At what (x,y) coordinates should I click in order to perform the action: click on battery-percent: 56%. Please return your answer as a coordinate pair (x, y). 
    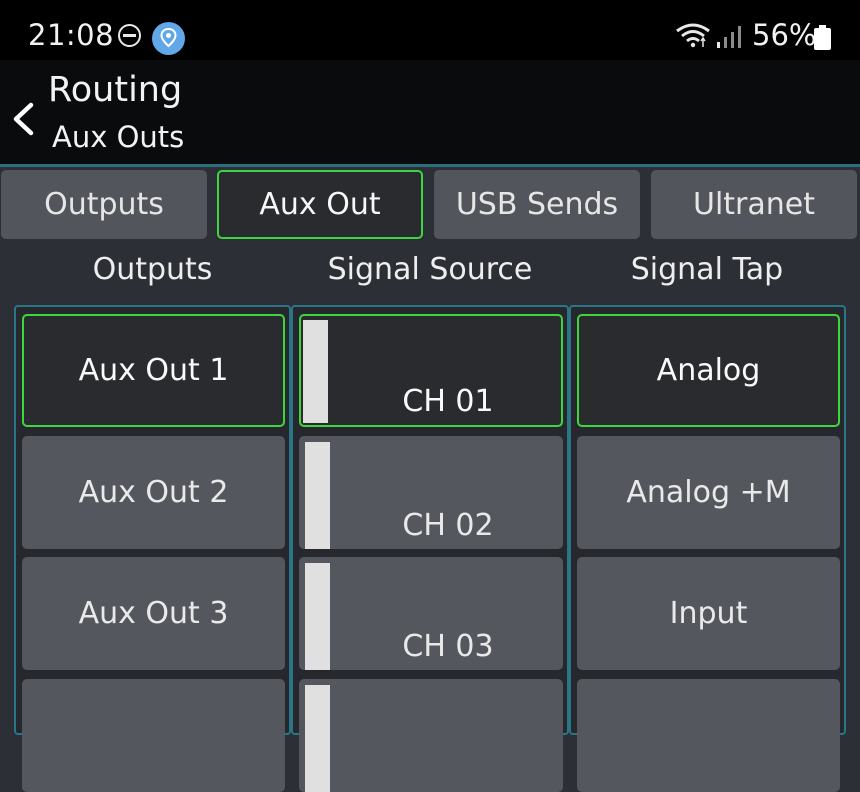
    Looking at the image, I should click on (784, 35).